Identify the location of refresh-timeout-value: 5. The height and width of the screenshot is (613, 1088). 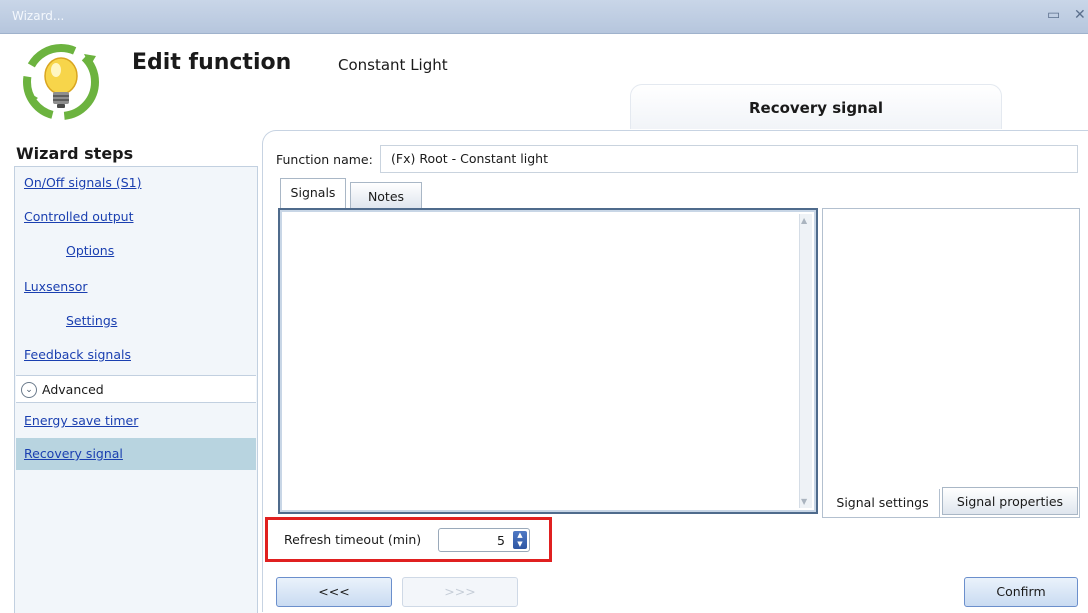
(501, 540).